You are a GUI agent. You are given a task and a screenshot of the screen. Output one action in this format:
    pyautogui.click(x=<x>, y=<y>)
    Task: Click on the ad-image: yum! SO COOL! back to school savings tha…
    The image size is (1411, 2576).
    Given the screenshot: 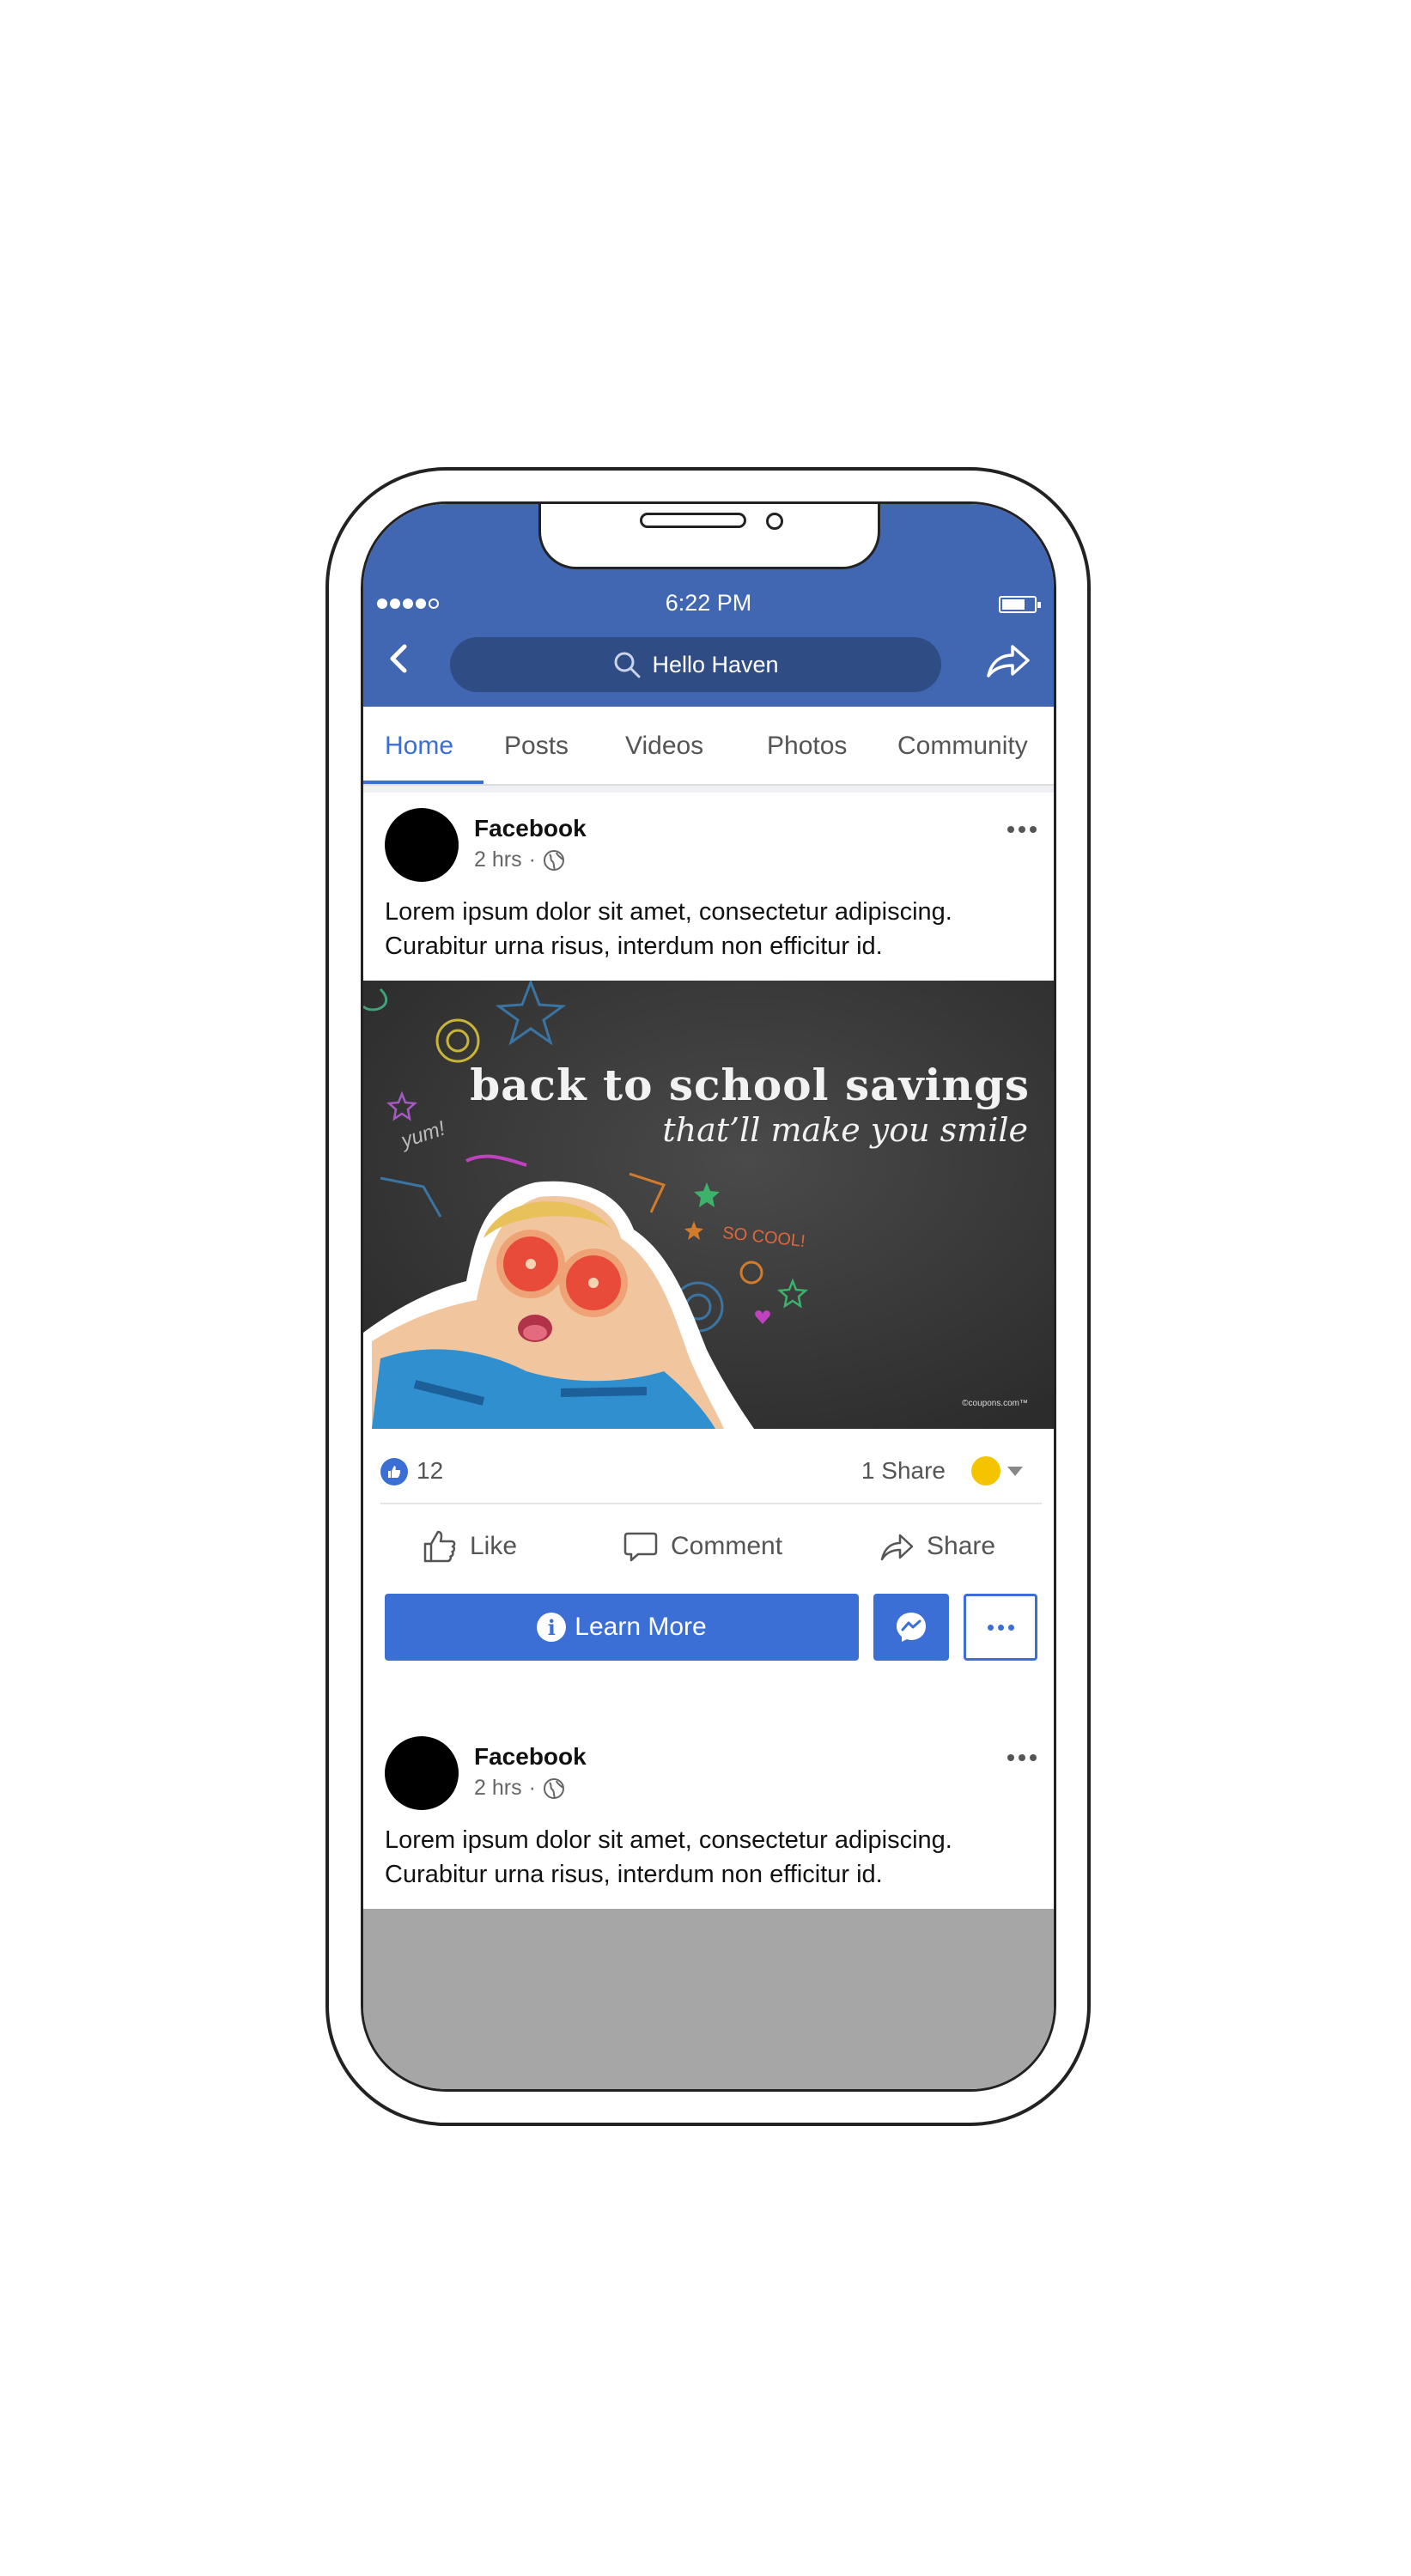 What is the action you would take?
    pyautogui.click(x=708, y=1205)
    